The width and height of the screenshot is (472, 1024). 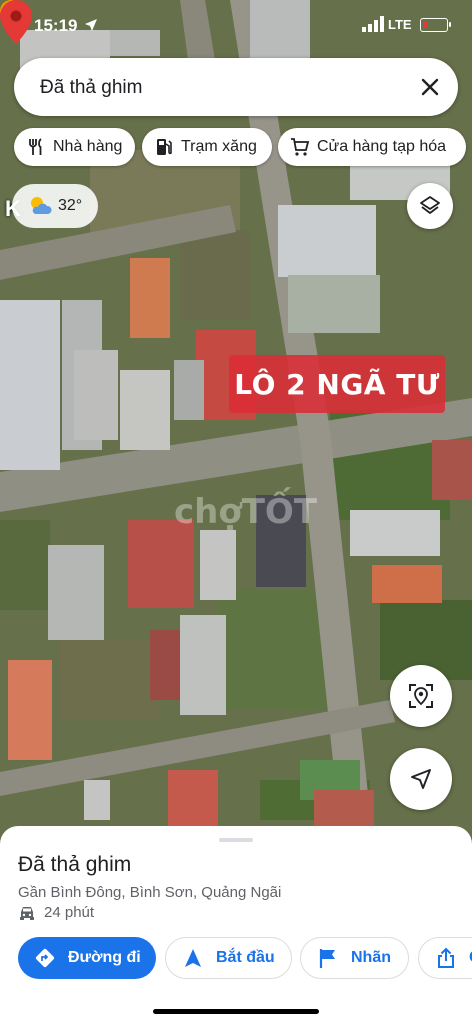 What do you see at coordinates (69, 912) in the screenshot?
I see `travel-time-value: 24 phút` at bounding box center [69, 912].